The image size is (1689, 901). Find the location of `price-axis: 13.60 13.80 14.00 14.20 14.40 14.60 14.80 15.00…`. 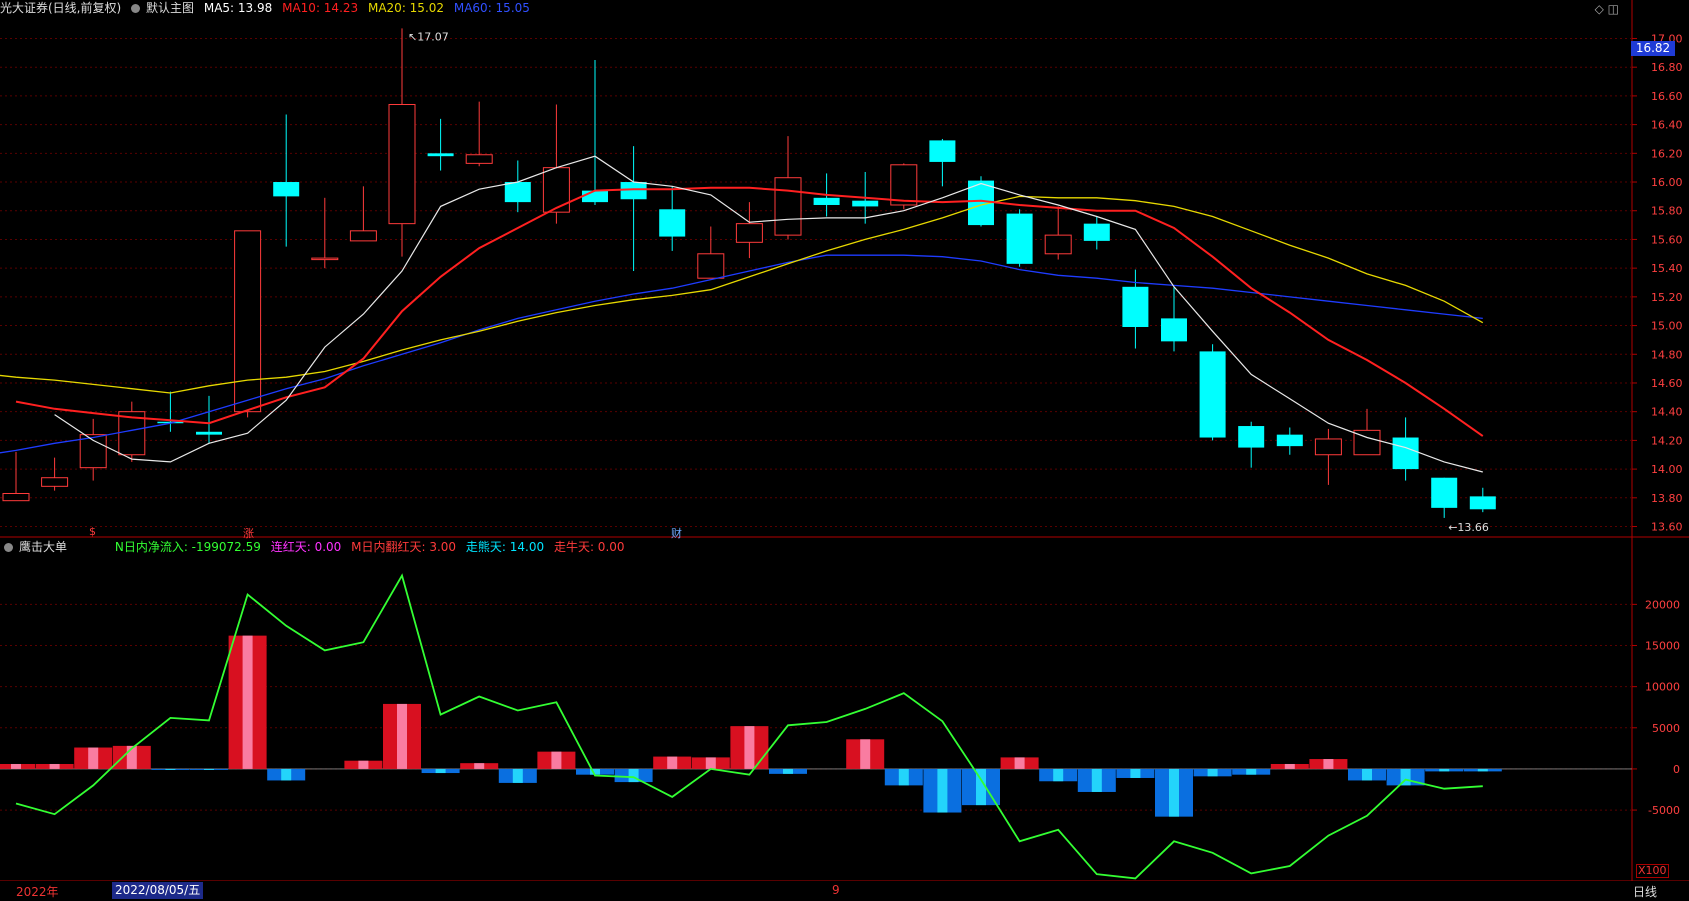

price-axis: 13.60 13.80 14.00 14.20 14.40 14.60 14.80 15.00… is located at coordinates (1657, 424).